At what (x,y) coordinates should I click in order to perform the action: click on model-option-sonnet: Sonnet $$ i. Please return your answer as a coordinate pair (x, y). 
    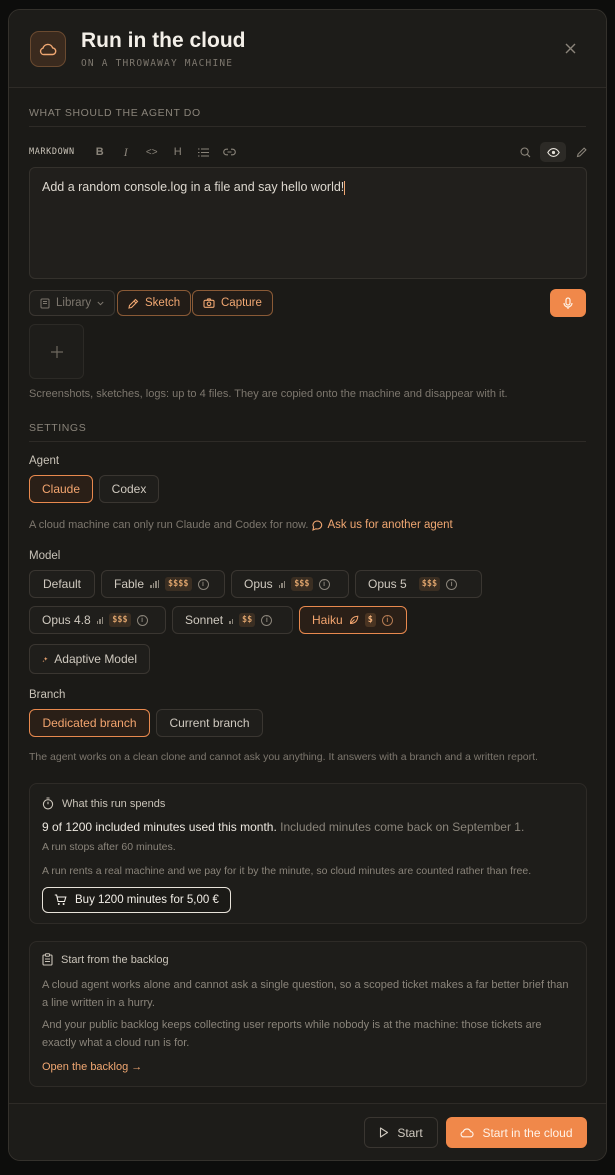
    Looking at the image, I should click on (232, 620).